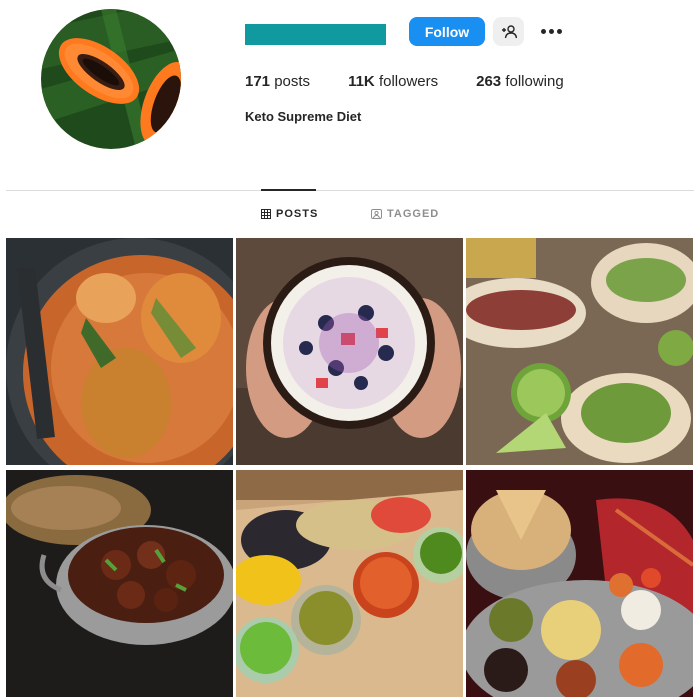 This screenshot has height=700, width=700. I want to click on tacos-lime-image, so click(579, 351).